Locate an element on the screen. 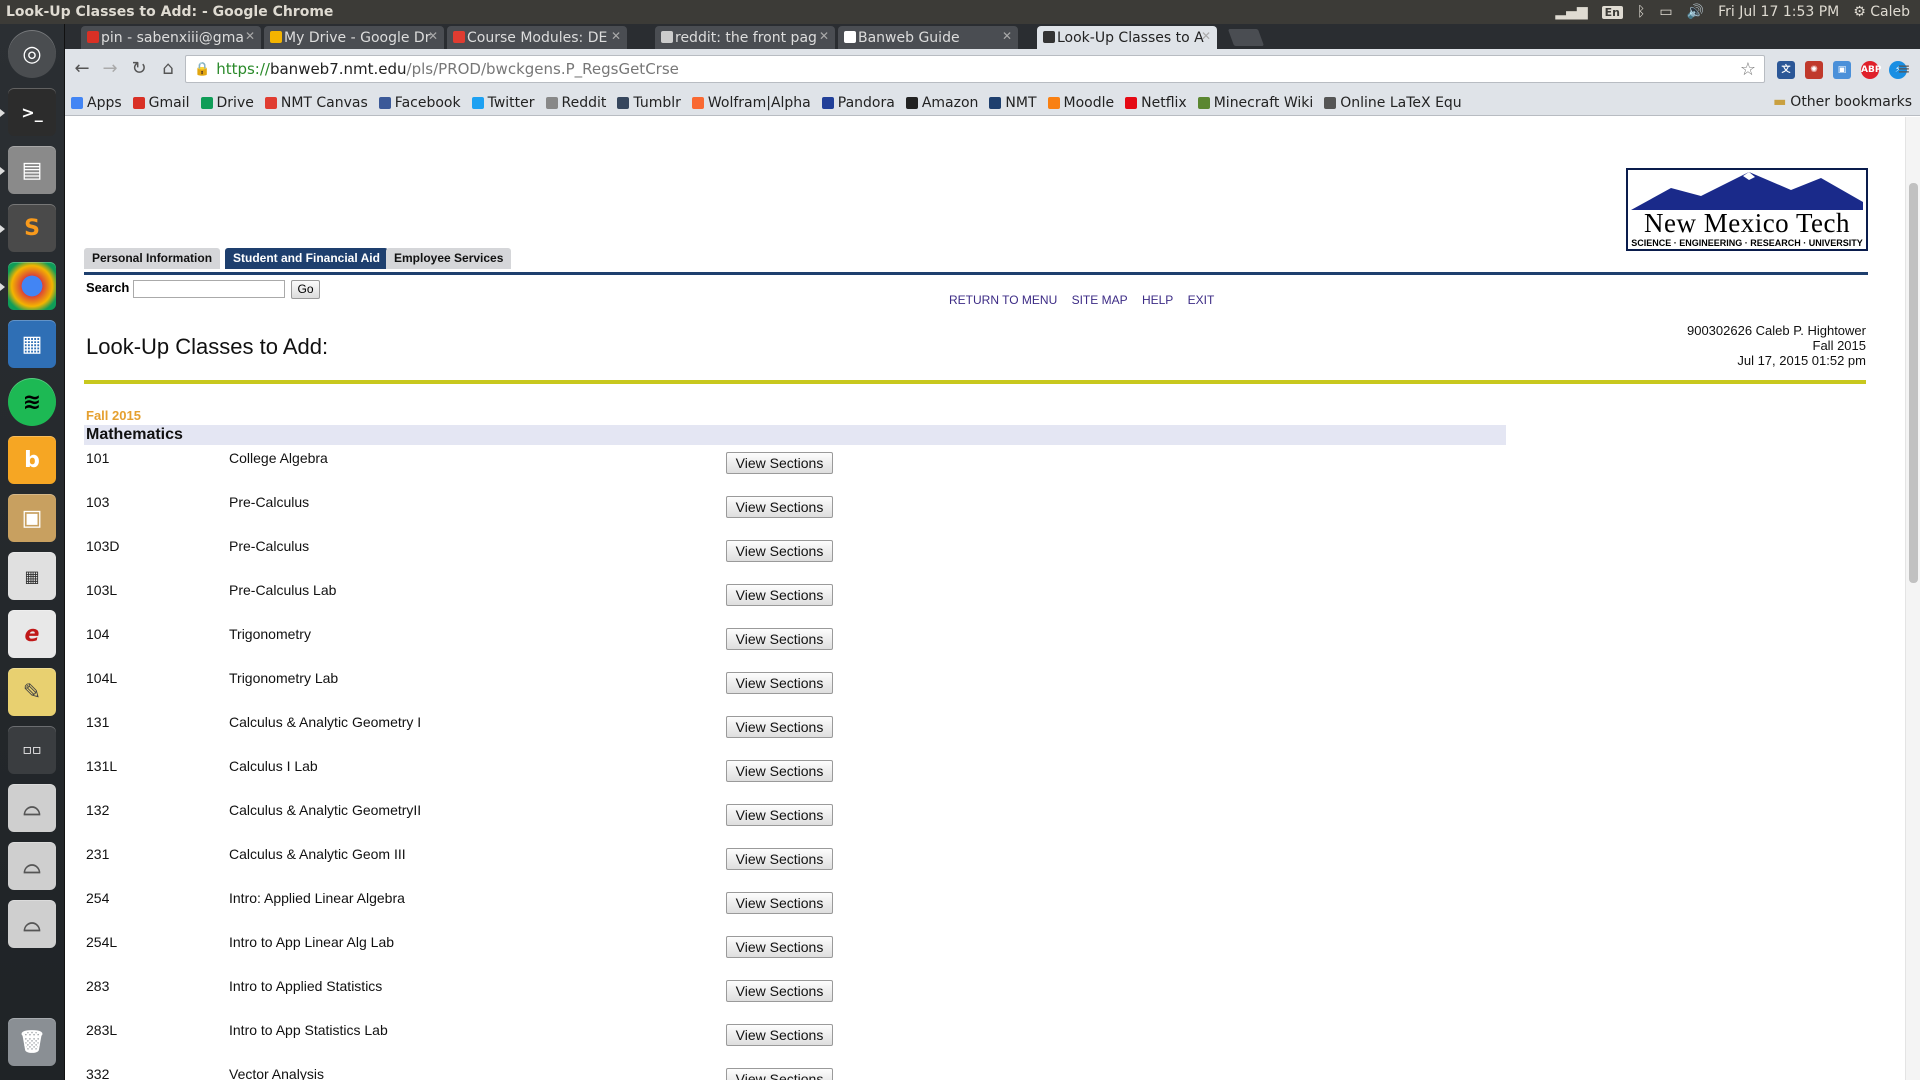  site-map-link: SITE MAP is located at coordinates (1100, 300).